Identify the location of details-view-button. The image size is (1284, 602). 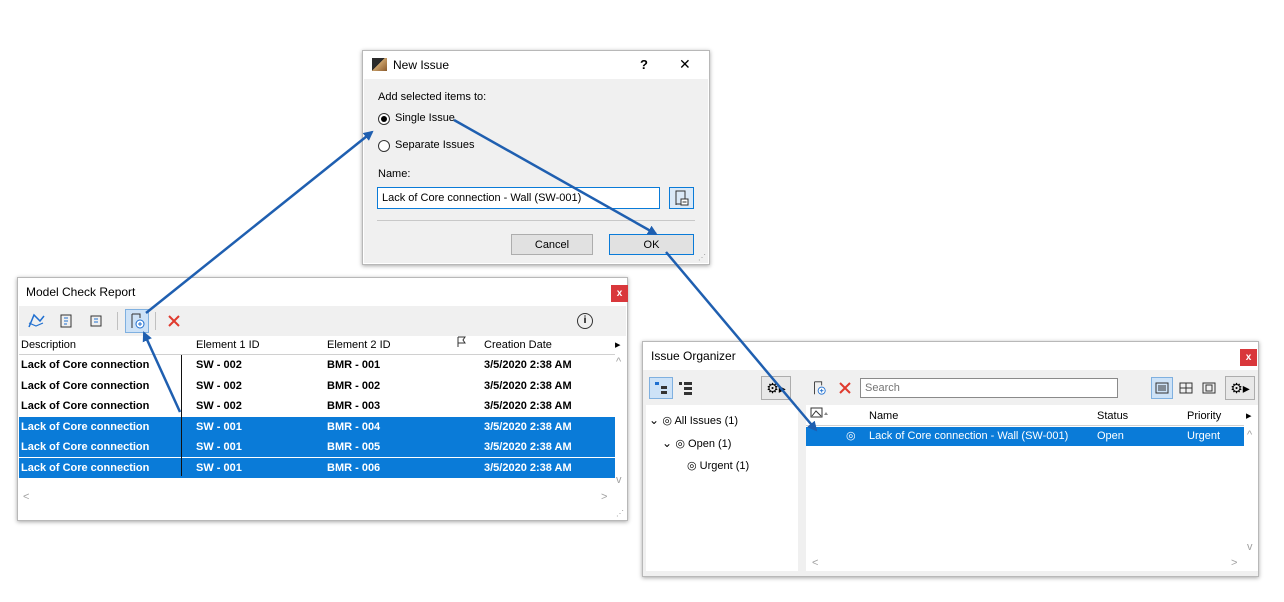
(1162, 388).